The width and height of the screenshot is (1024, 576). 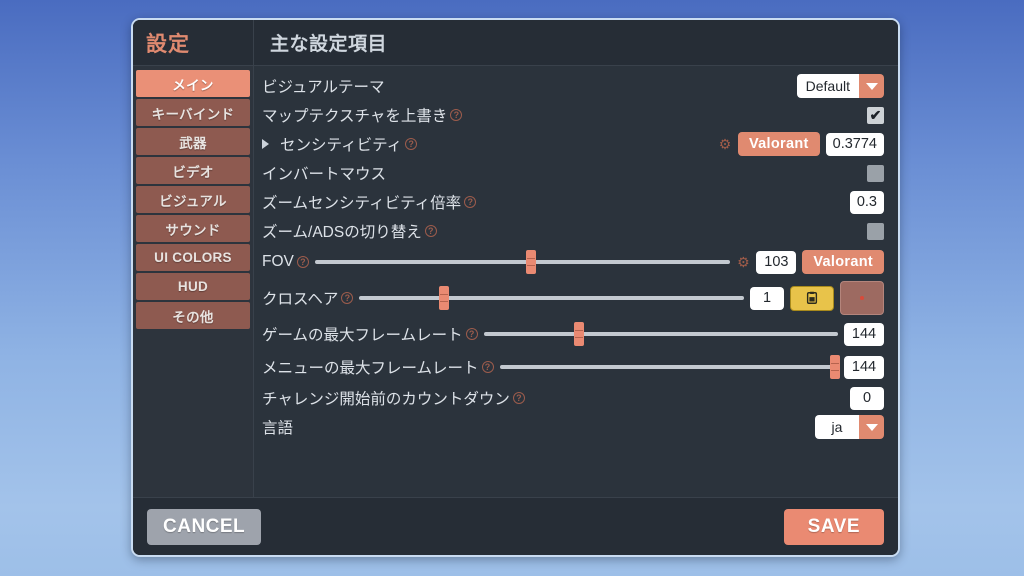 I want to click on sensitivity-preset-button: Valorant, so click(x=779, y=144).